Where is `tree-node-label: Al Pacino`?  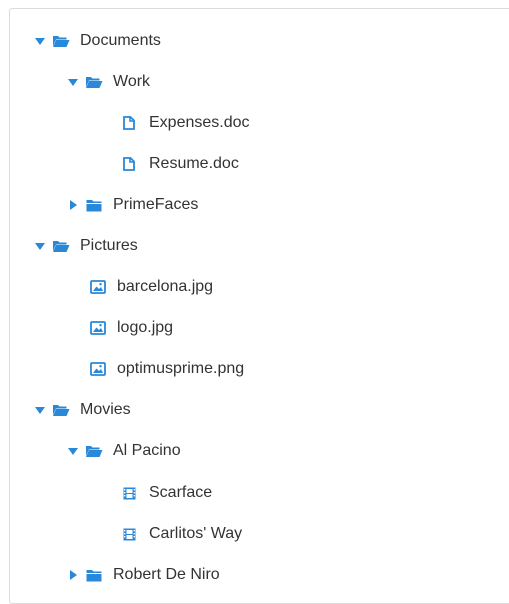 tree-node-label: Al Pacino is located at coordinates (147, 450).